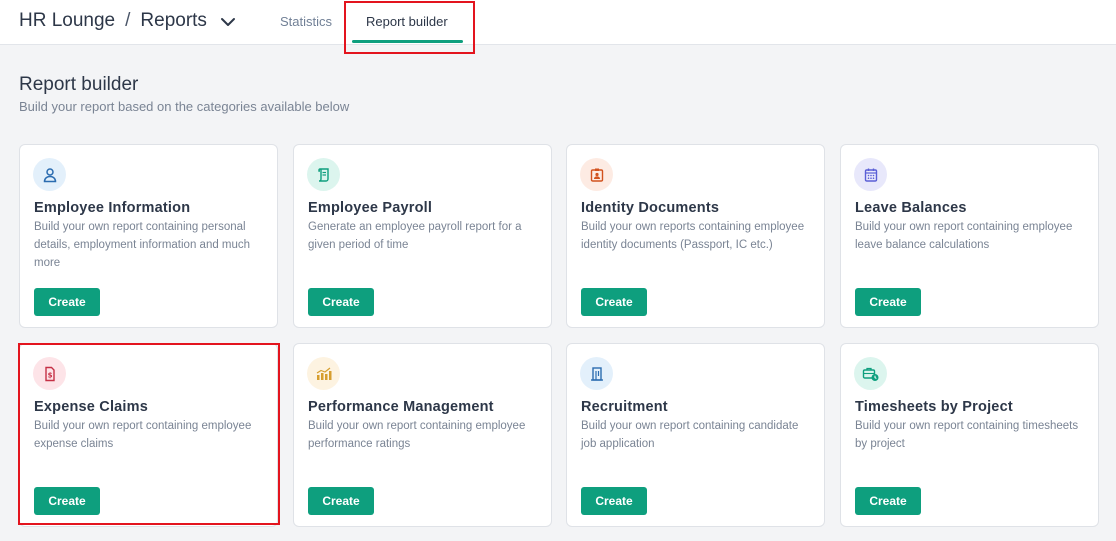  What do you see at coordinates (67, 20) in the screenshot?
I see `app-name: HR Lounge` at bounding box center [67, 20].